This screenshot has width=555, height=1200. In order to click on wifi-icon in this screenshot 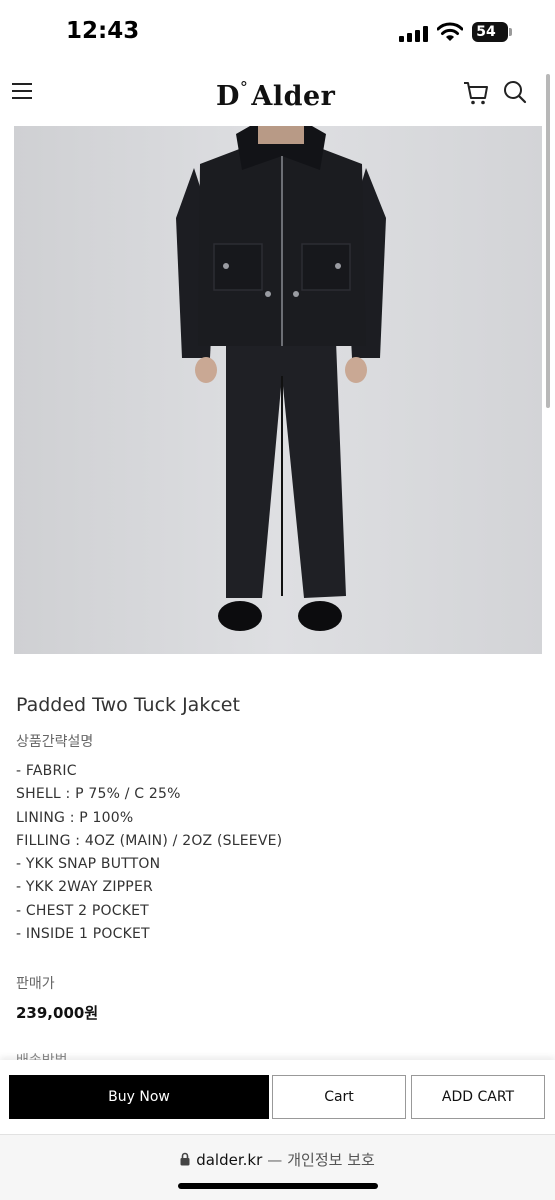, I will do `click(450, 31)`.